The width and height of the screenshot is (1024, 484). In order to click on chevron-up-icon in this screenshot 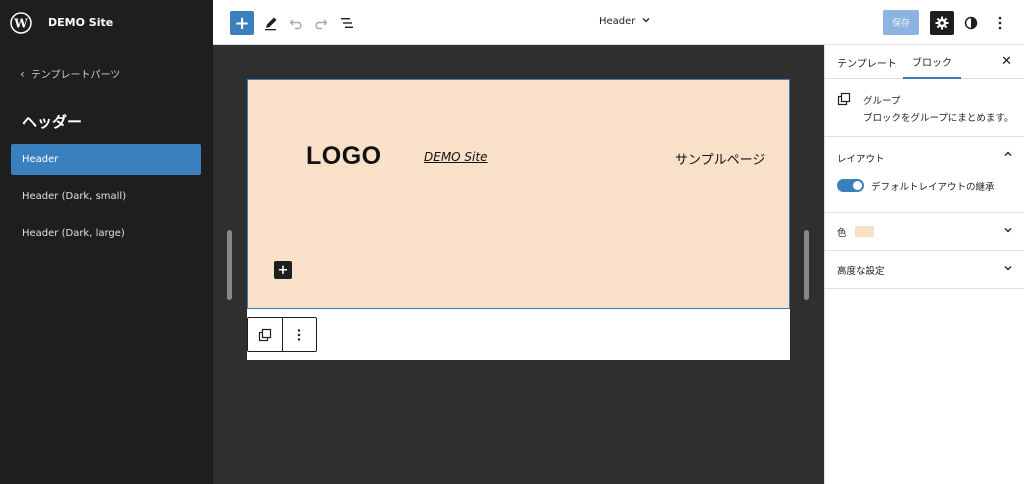, I will do `click(1008, 155)`.